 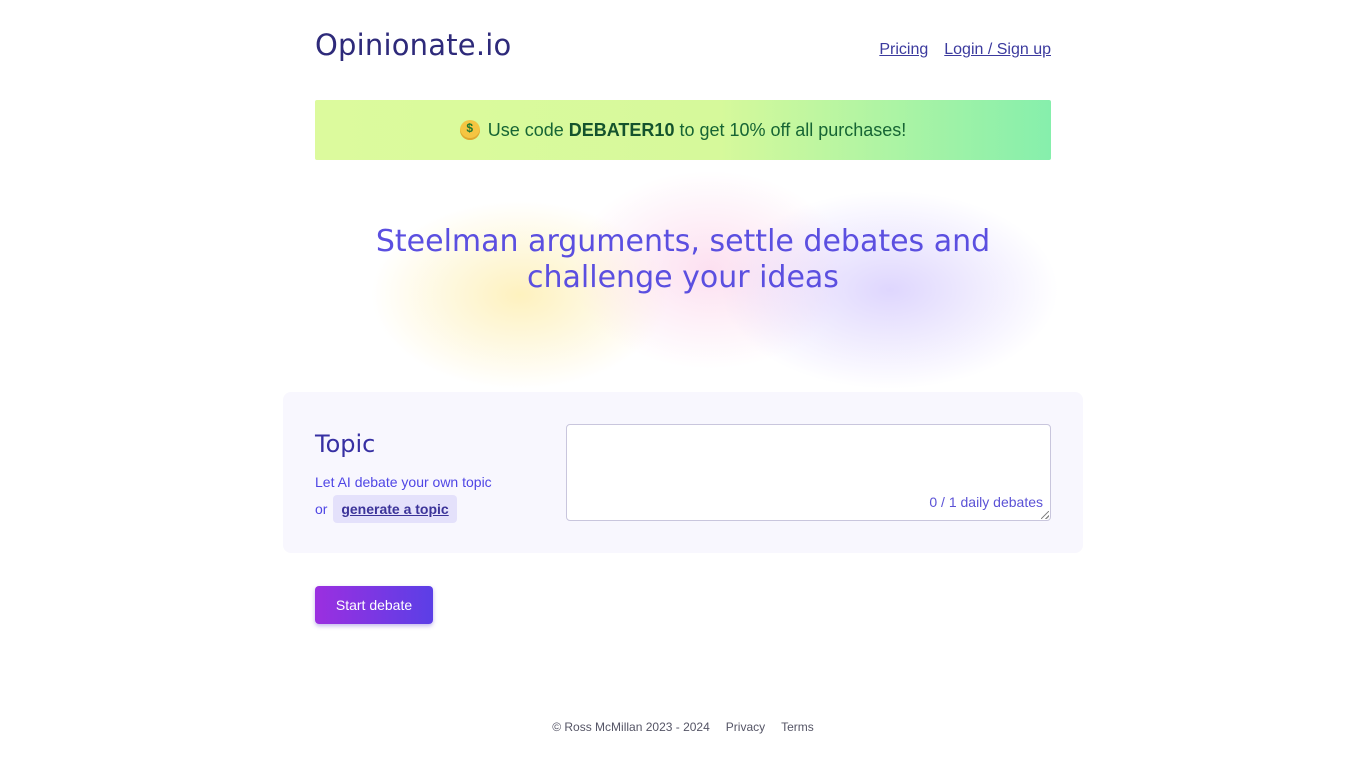 What do you see at coordinates (525, 129) in the screenshot?
I see `promo-prefix: Use code` at bounding box center [525, 129].